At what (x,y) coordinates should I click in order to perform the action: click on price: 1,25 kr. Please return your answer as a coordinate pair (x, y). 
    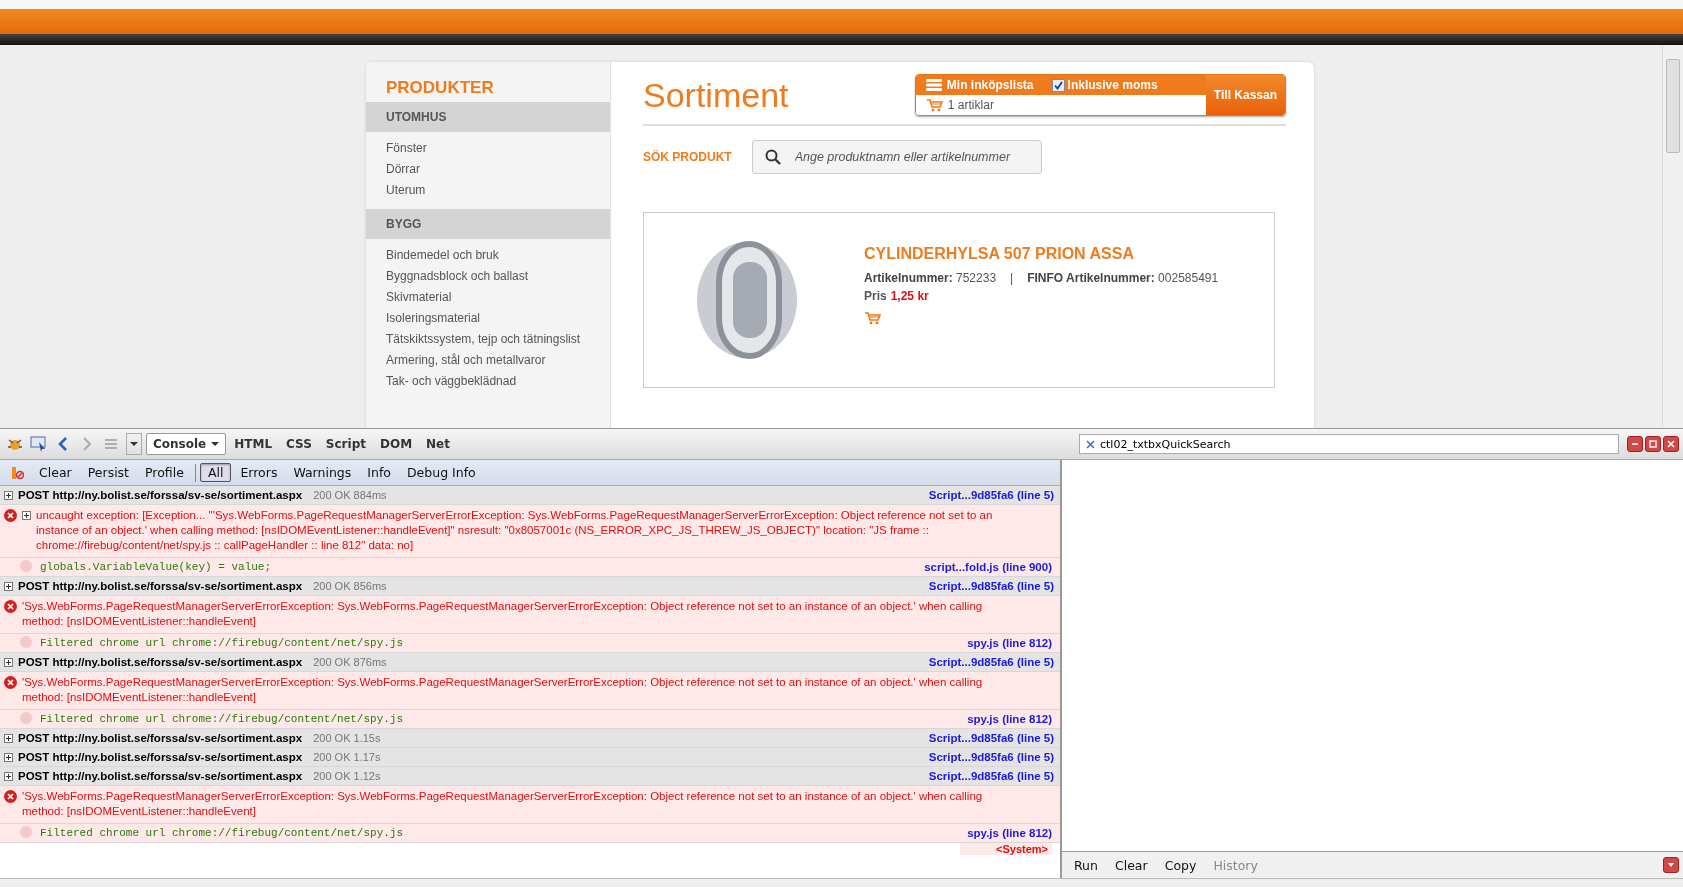
    Looking at the image, I should click on (909, 296).